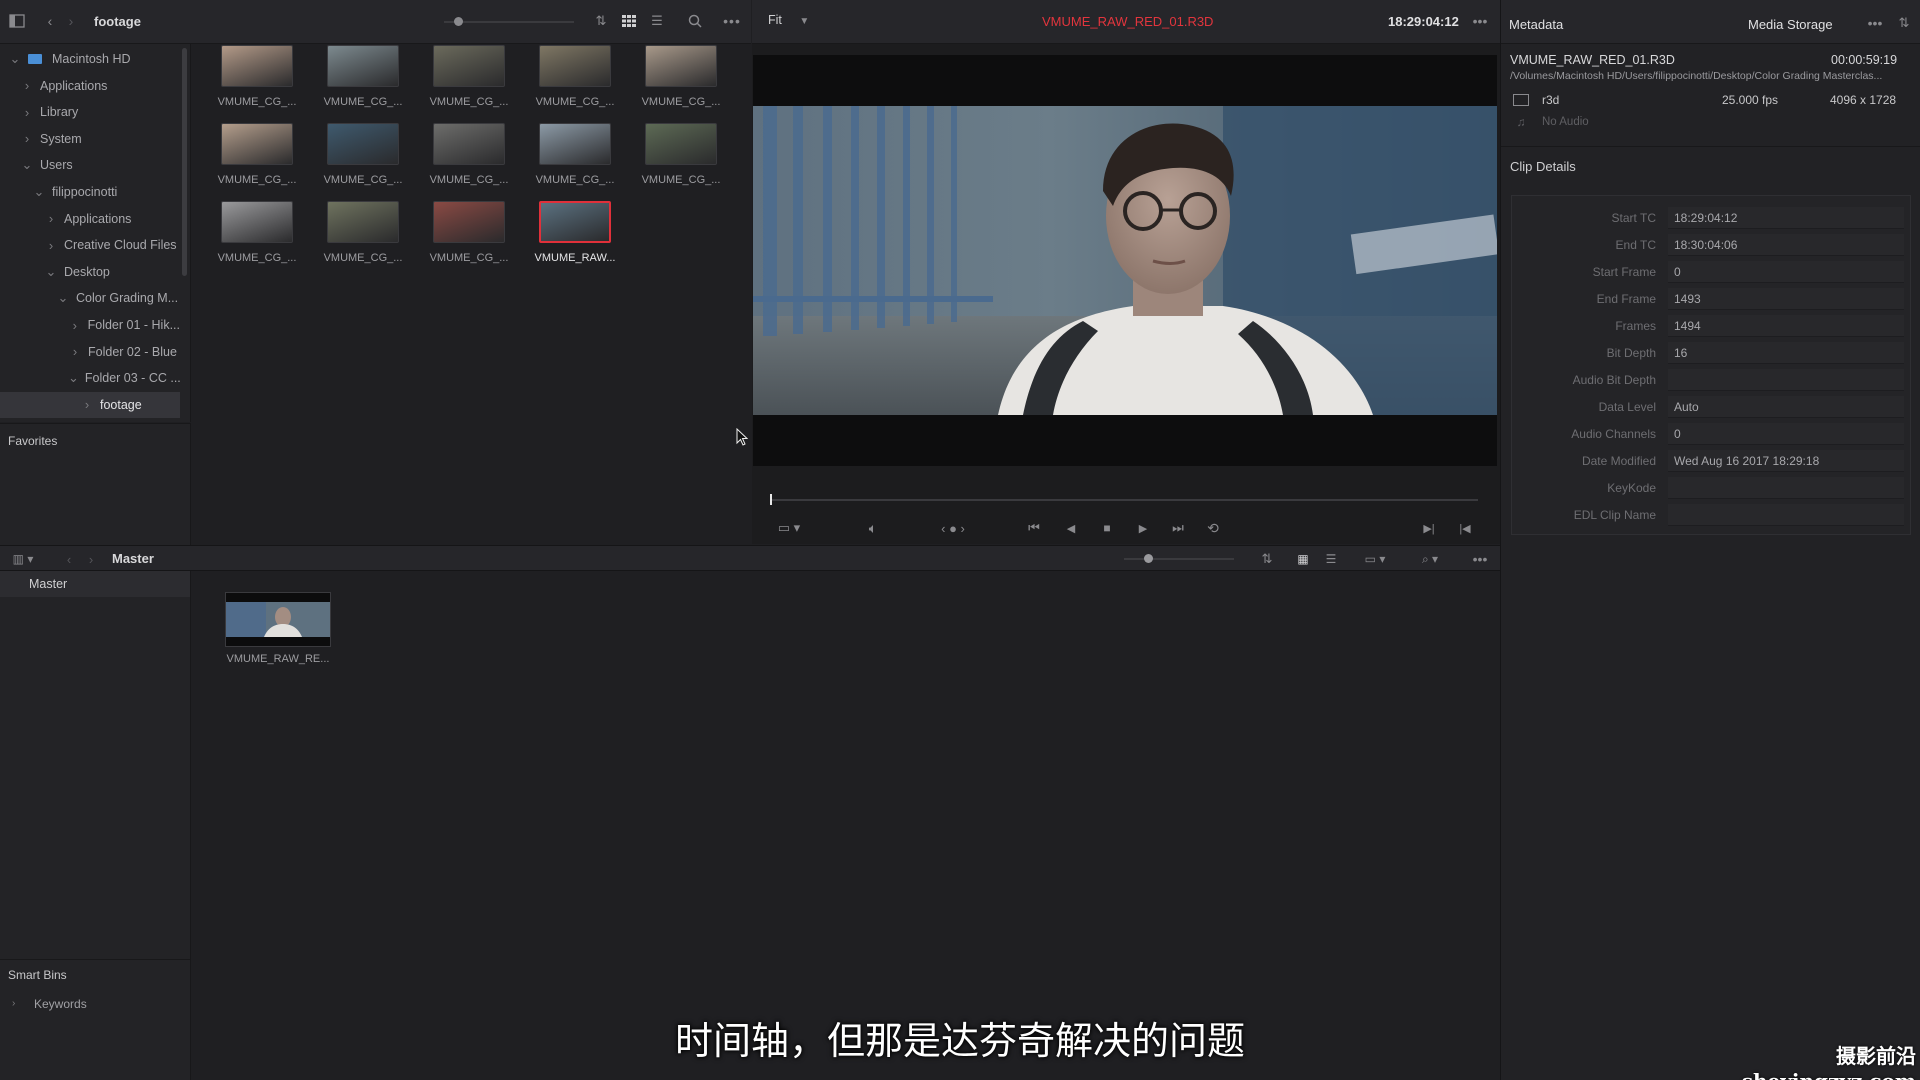 The height and width of the screenshot is (1080, 1920). What do you see at coordinates (458, 21) in the screenshot?
I see `thumbnail-size-slider-handle` at bounding box center [458, 21].